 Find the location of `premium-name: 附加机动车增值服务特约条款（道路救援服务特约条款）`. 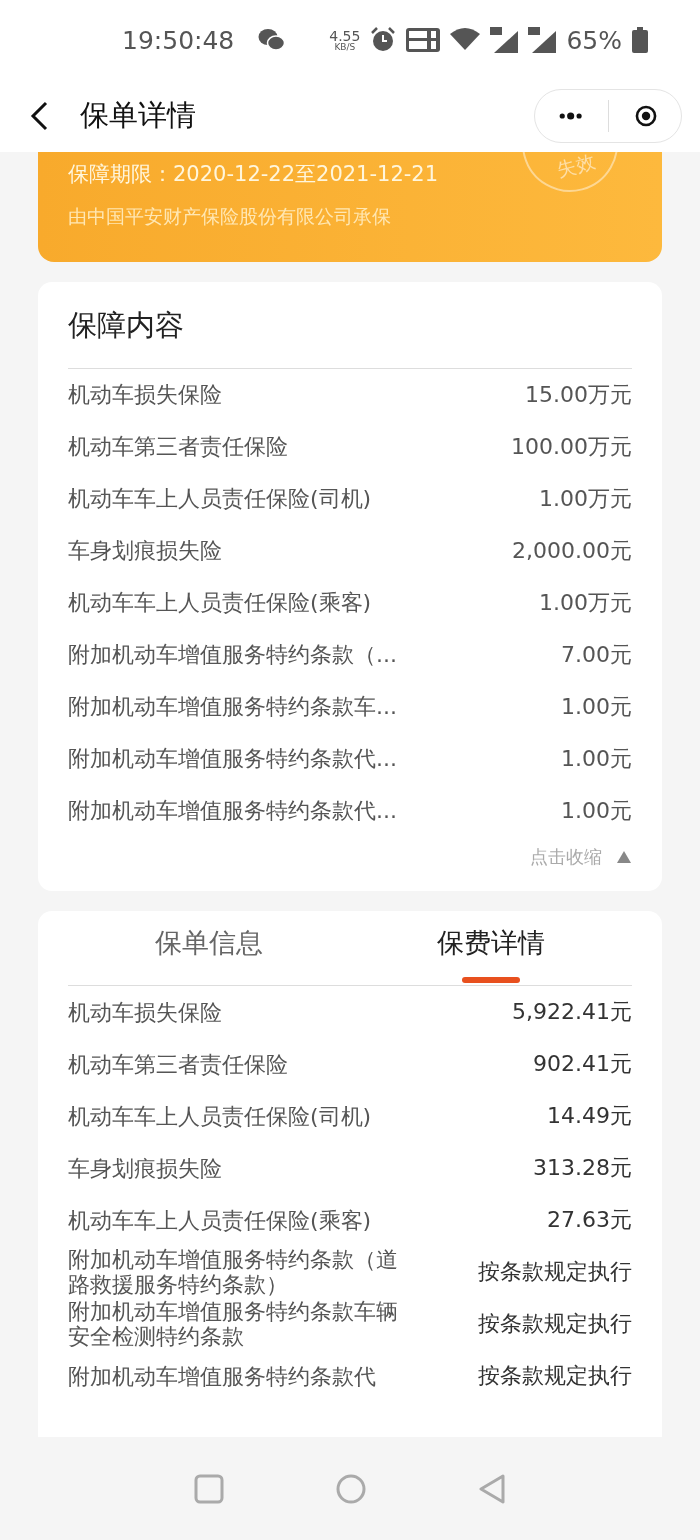

premium-name: 附加机动车增值服务特约条款（道路救援服务特约条款） is located at coordinates (233, 1272).